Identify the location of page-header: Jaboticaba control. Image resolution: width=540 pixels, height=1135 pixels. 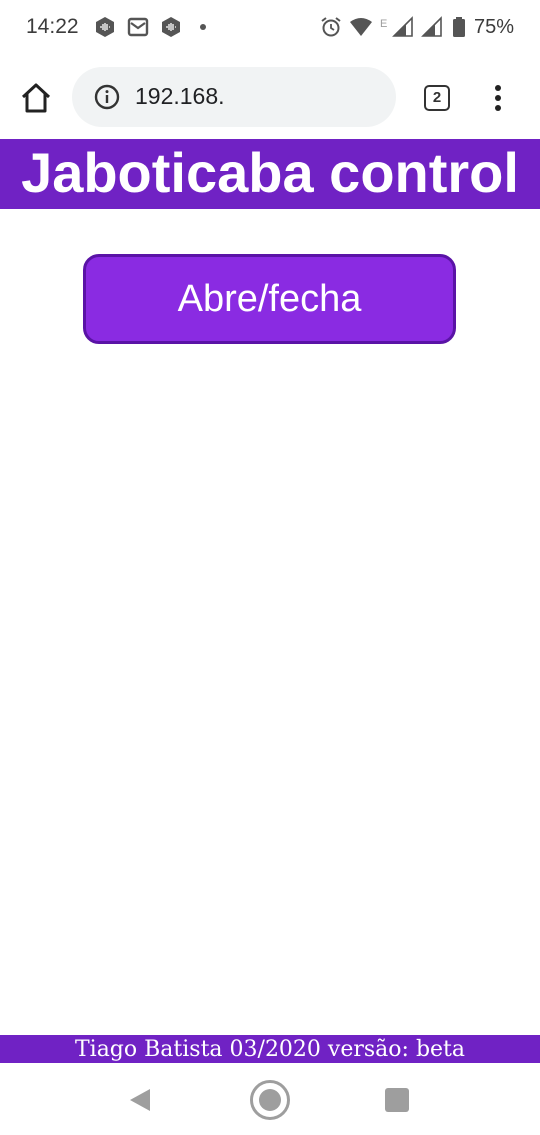
(270, 174).